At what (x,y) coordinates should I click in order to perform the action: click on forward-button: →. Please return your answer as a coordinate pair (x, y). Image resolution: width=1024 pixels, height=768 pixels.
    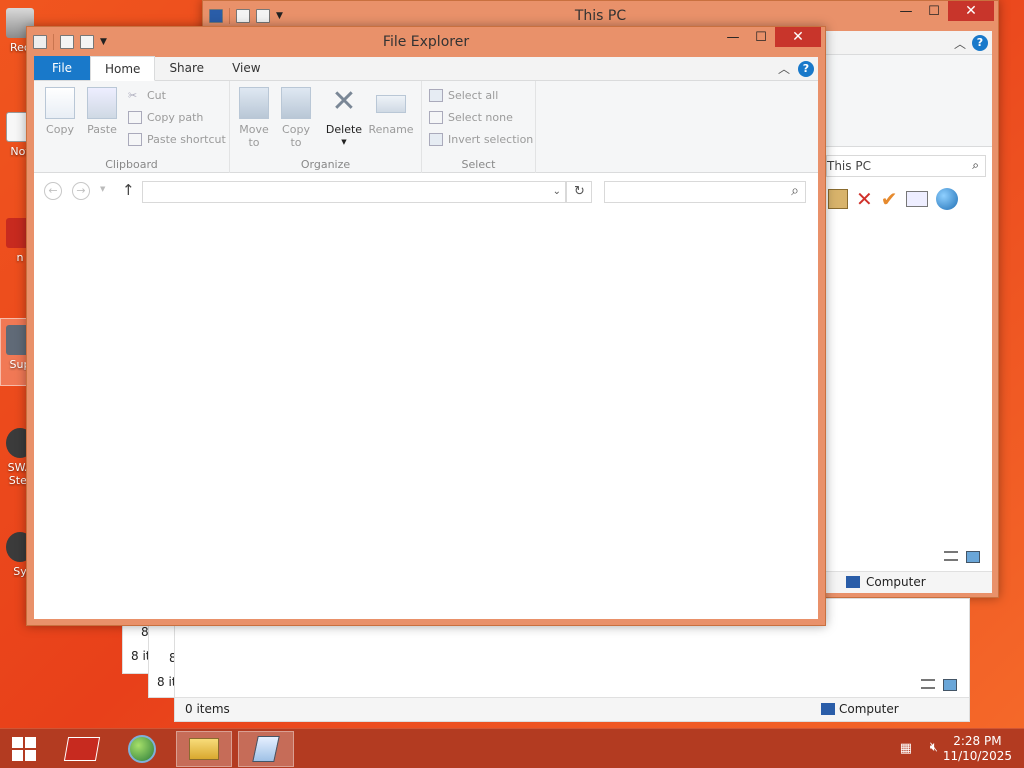
    Looking at the image, I should click on (81, 191).